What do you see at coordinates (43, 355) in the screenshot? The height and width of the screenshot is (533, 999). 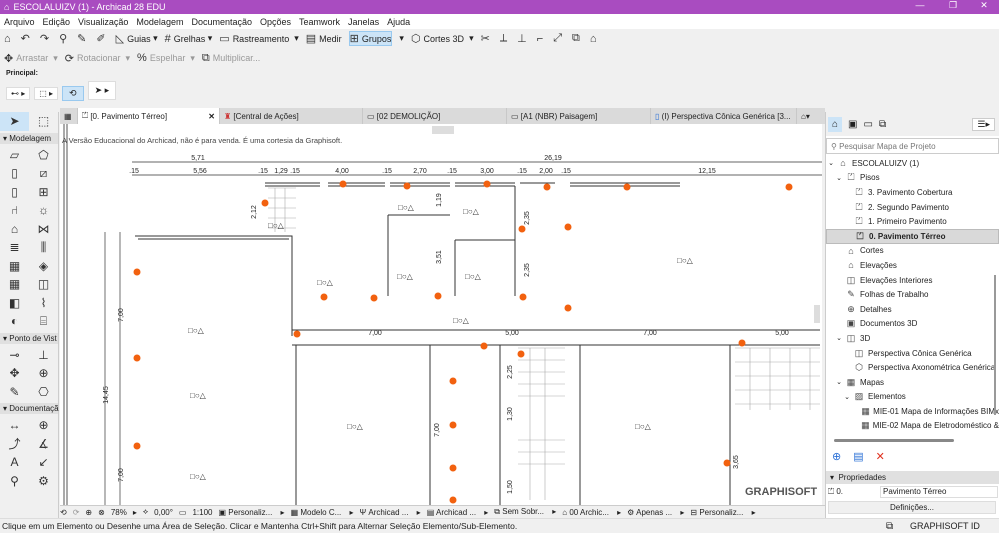 I see `elevation-tool-icon: ⊥` at bounding box center [43, 355].